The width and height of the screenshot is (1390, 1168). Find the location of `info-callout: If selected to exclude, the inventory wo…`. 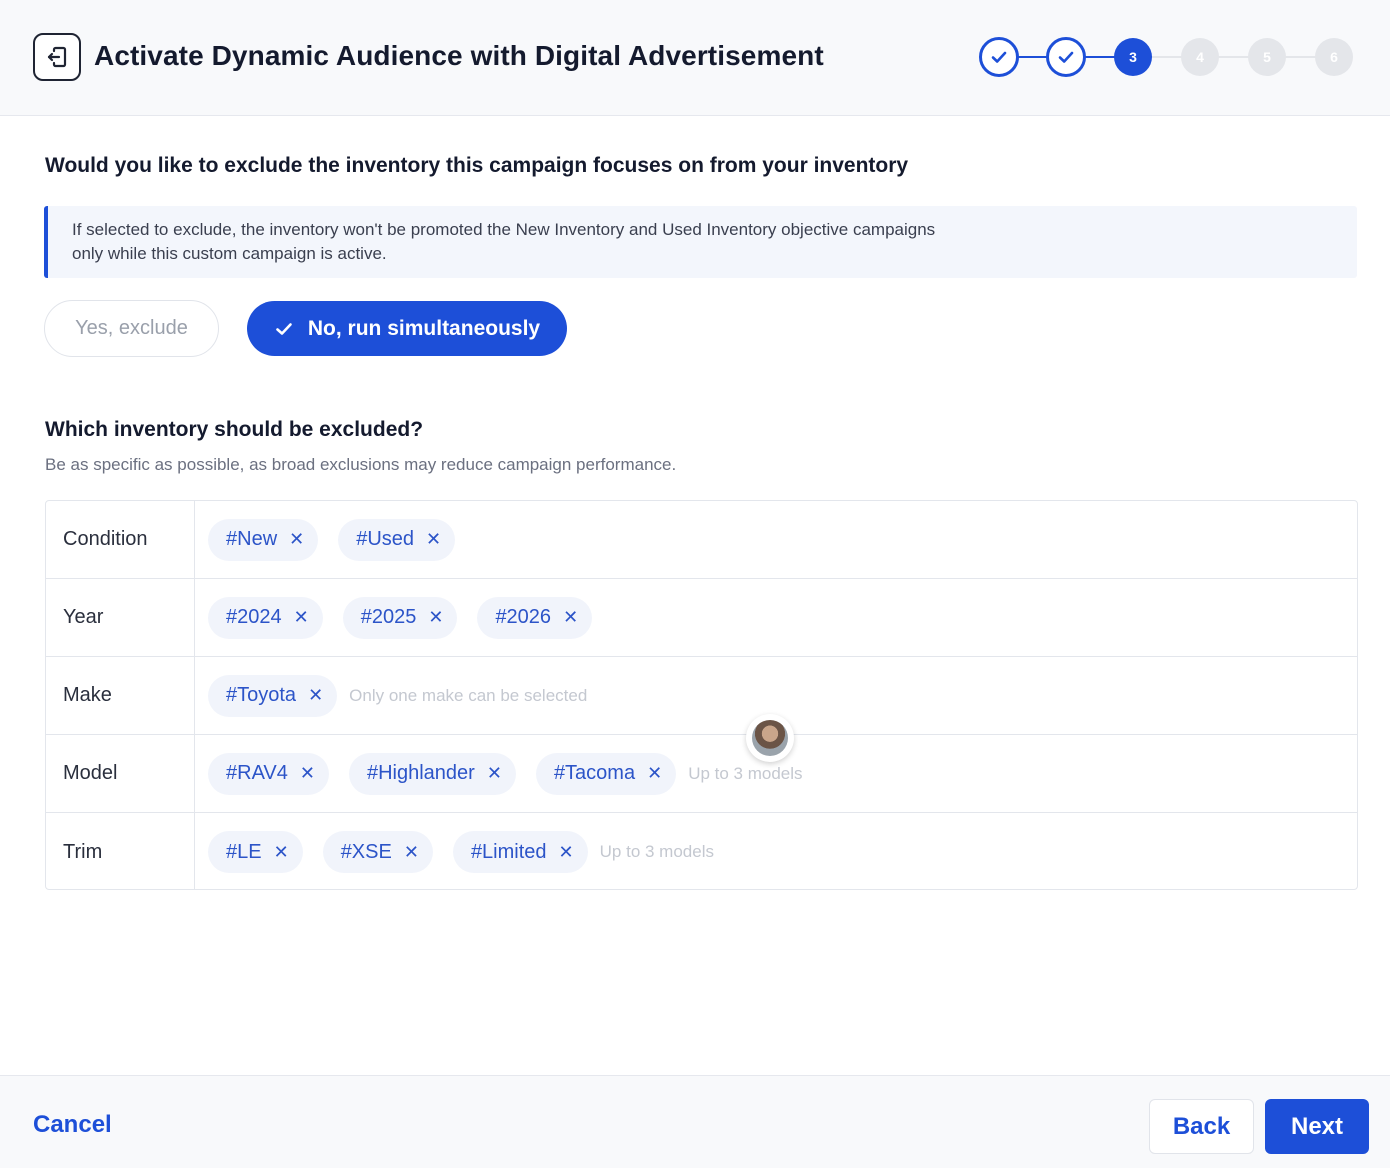

info-callout: If selected to exclude, the inventory wo… is located at coordinates (700, 242).